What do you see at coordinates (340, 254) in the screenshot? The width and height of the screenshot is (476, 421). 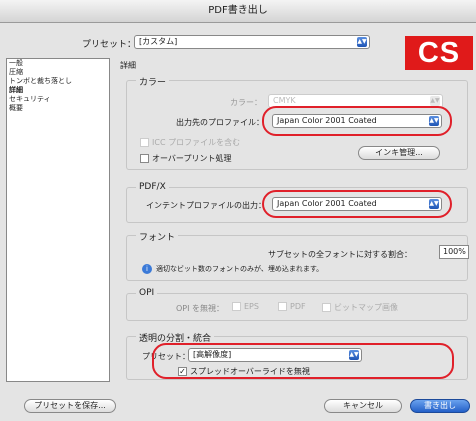 I see `subset-label: サブセットの全フォントに対する割合：` at bounding box center [340, 254].